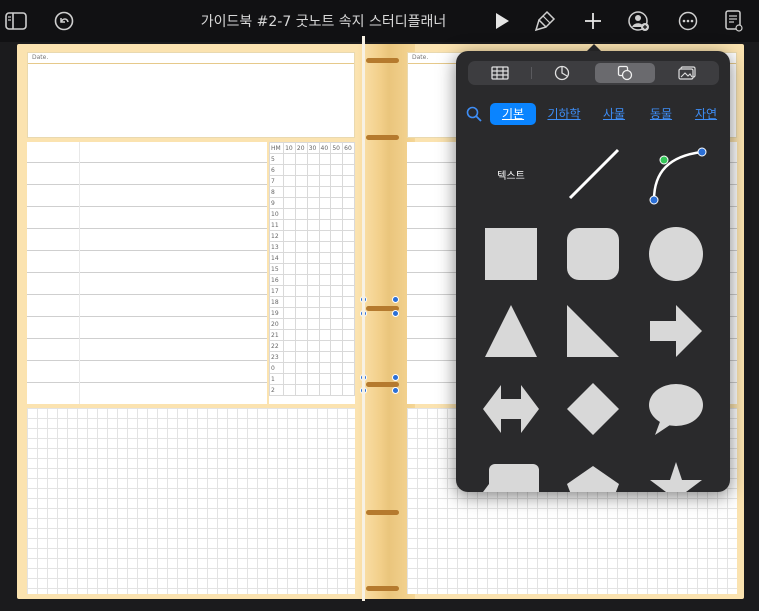 The width and height of the screenshot is (759, 611). I want to click on more-icon, so click(688, 21).